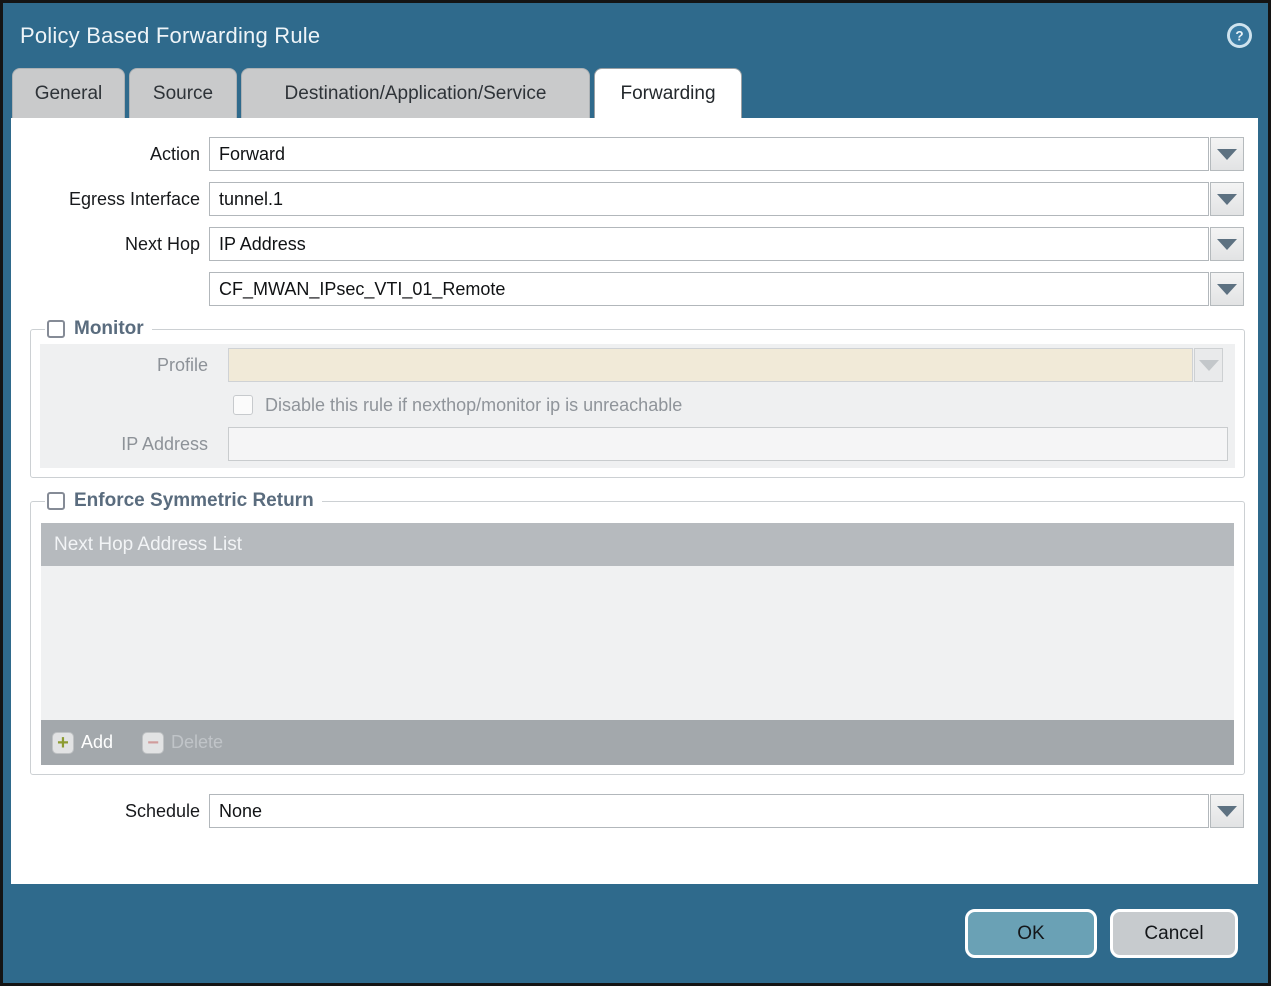 The height and width of the screenshot is (986, 1271). I want to click on next-hop-type-value: IP Address, so click(709, 244).